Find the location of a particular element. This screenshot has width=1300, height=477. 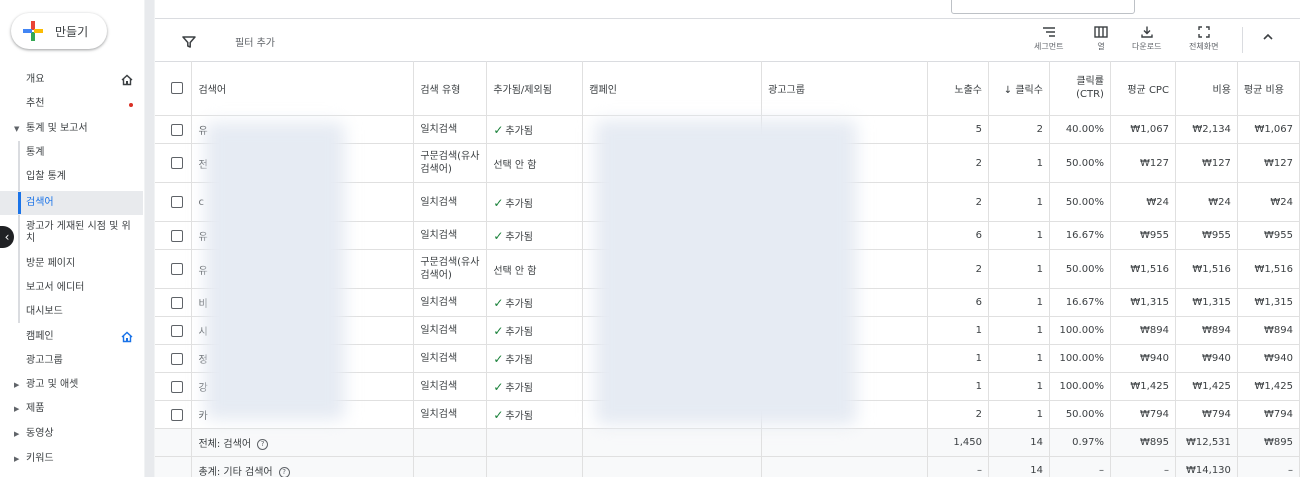

header-cost: 비용 is located at coordinates (1206, 88).